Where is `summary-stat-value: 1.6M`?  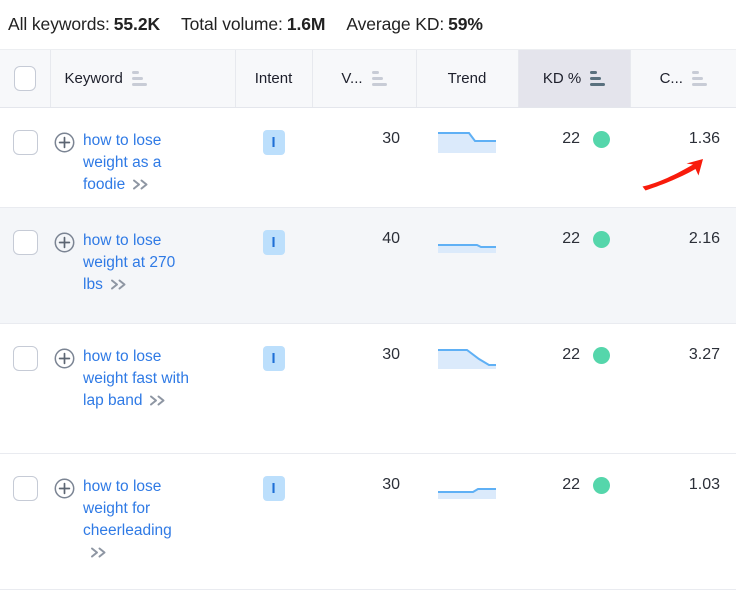
summary-stat-value: 1.6M is located at coordinates (306, 24).